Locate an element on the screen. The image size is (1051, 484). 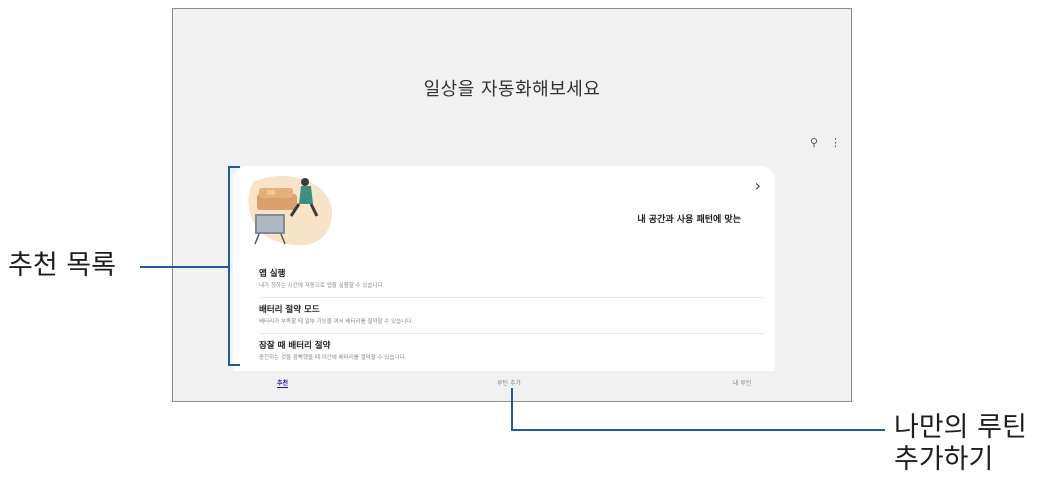
more-options-icon: ⋮ is located at coordinates (835, 143).